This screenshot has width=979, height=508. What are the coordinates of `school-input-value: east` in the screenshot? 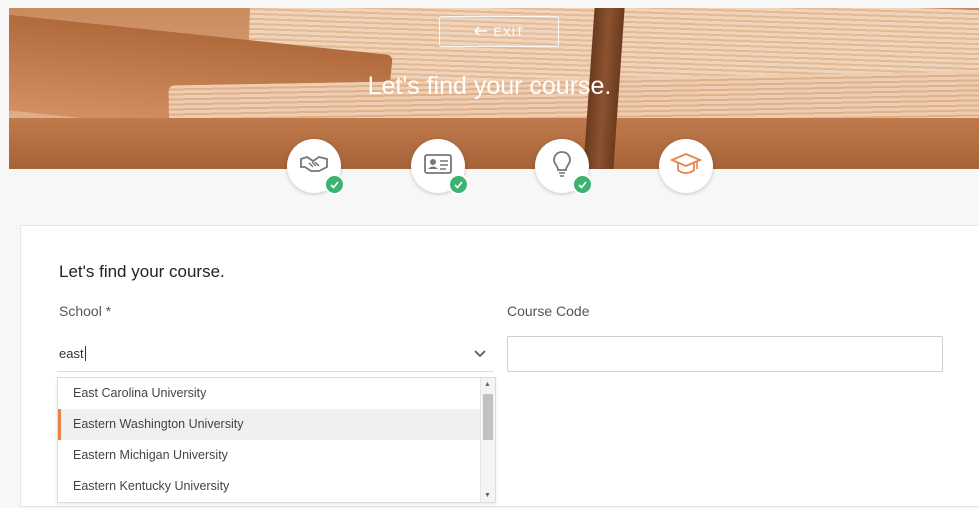 It's located at (71, 353).